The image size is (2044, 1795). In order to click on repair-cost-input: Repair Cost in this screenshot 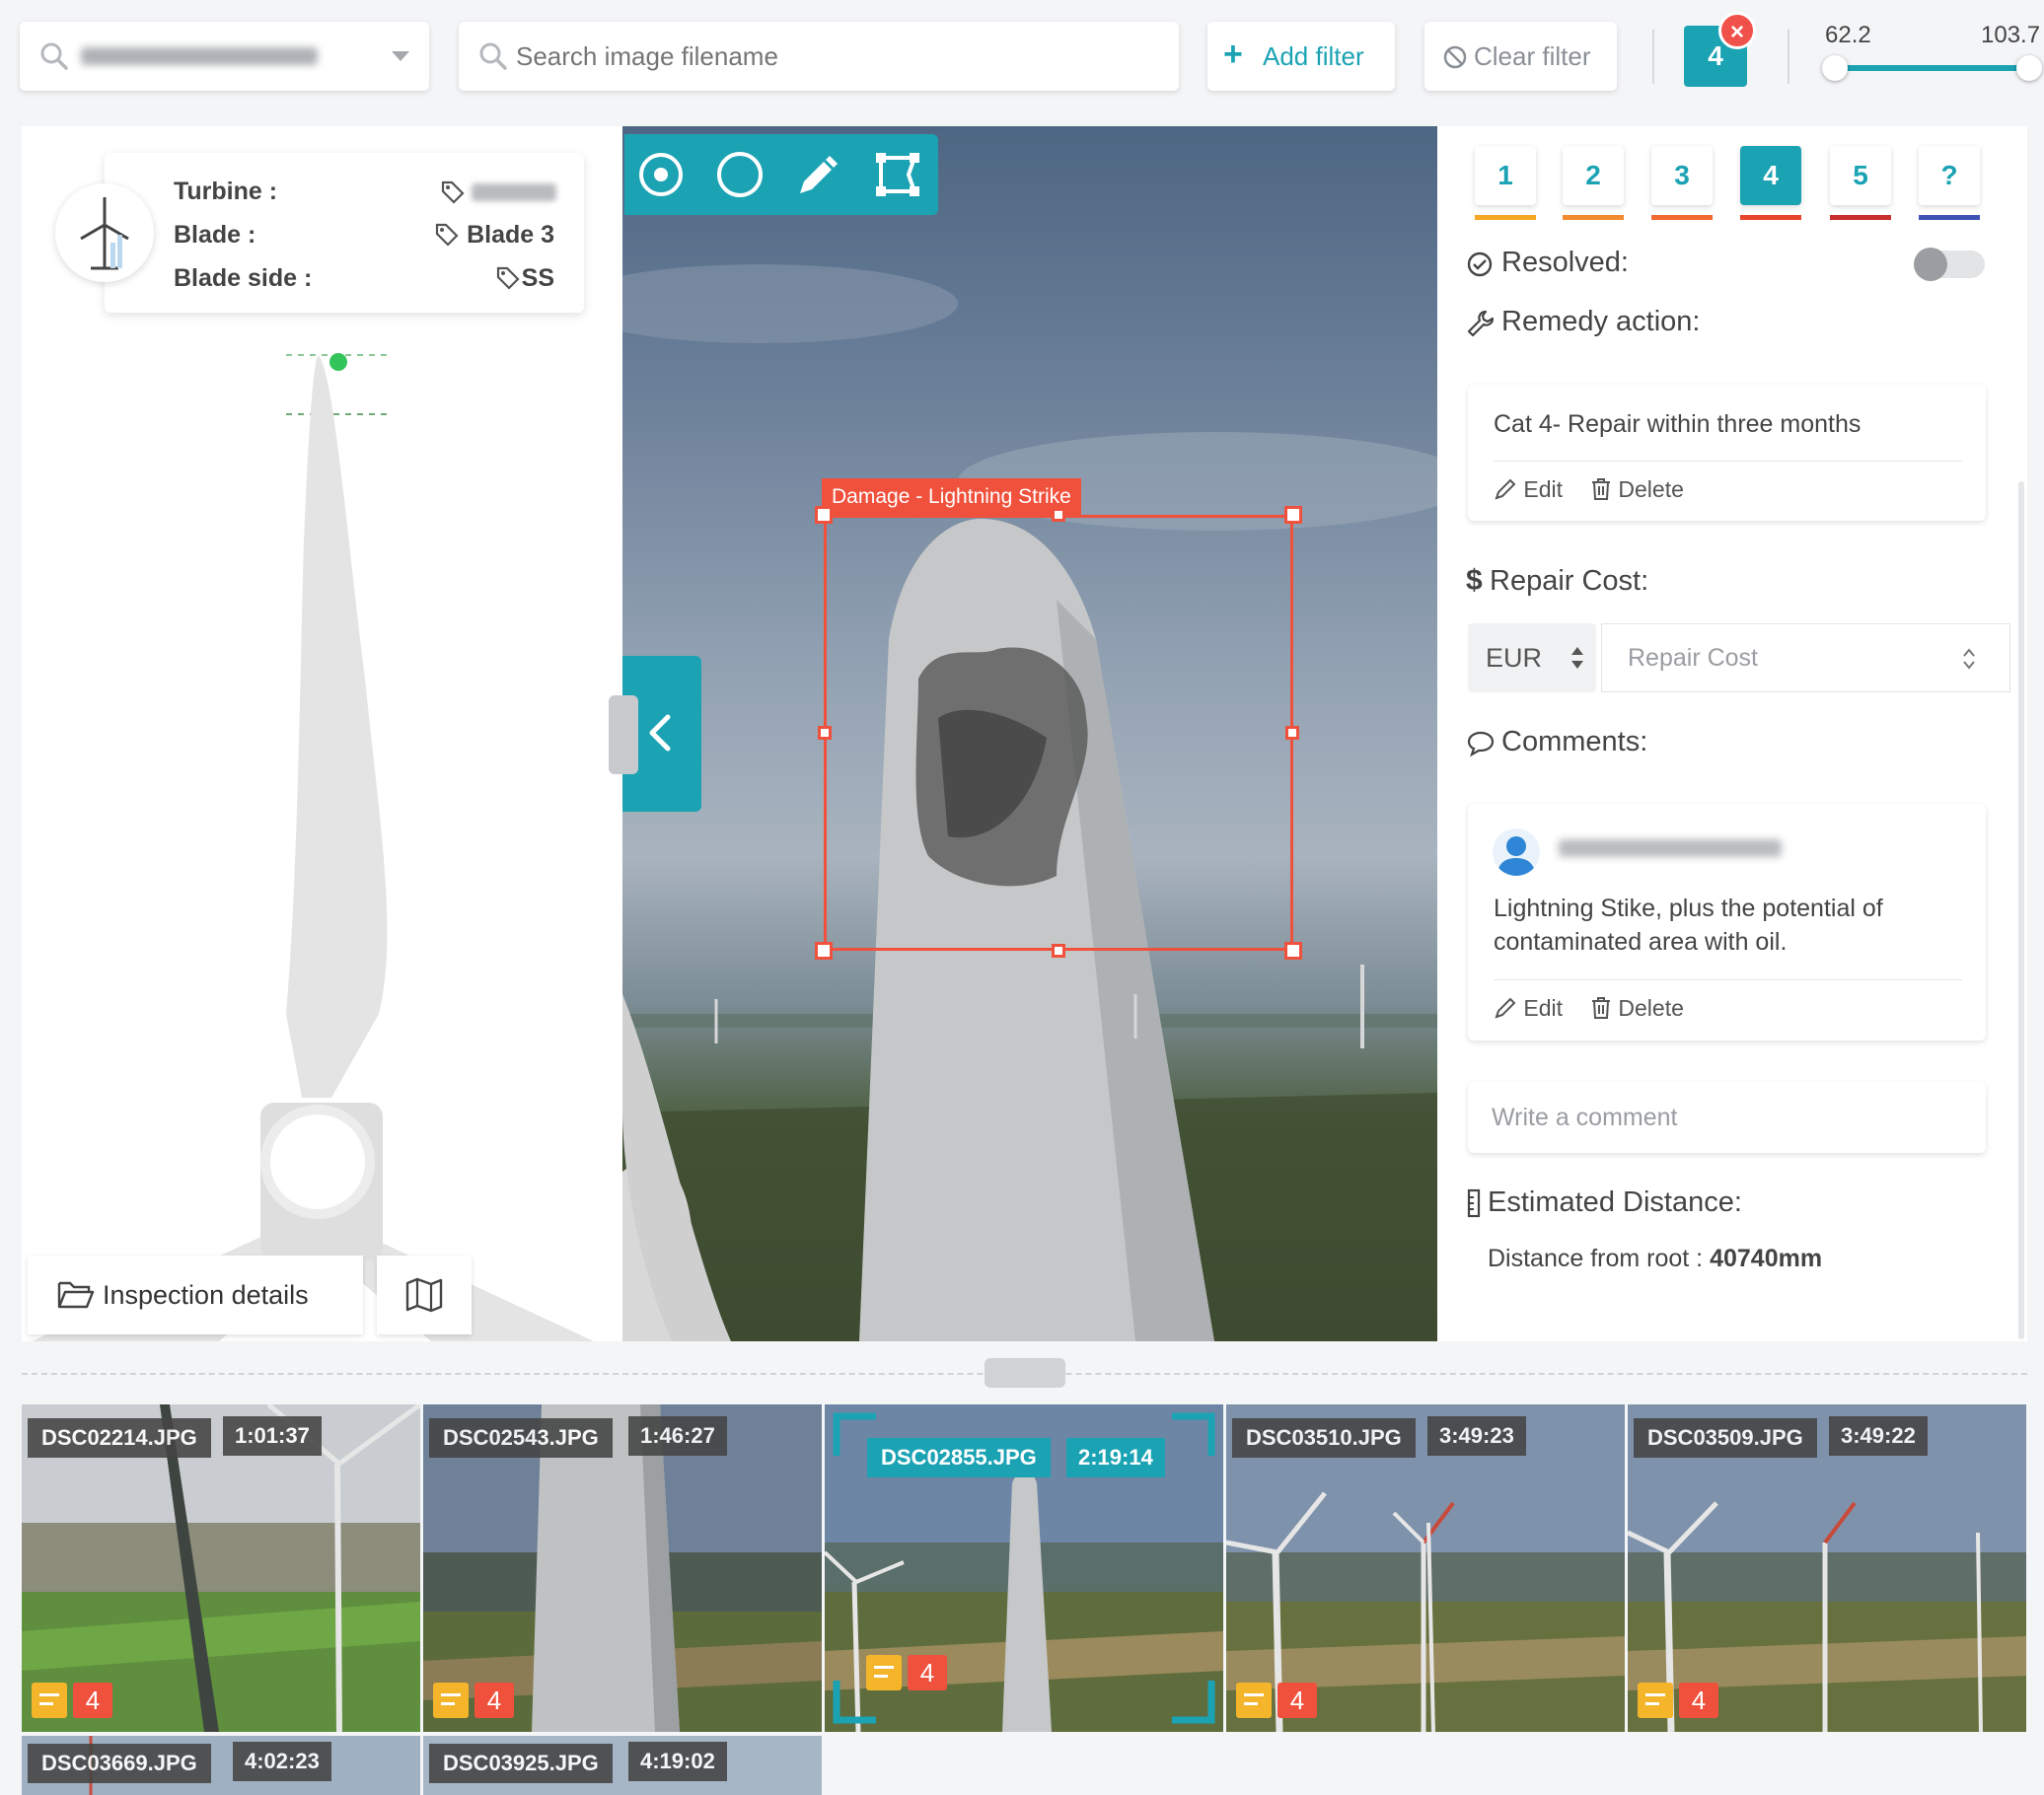, I will do `click(1805, 657)`.